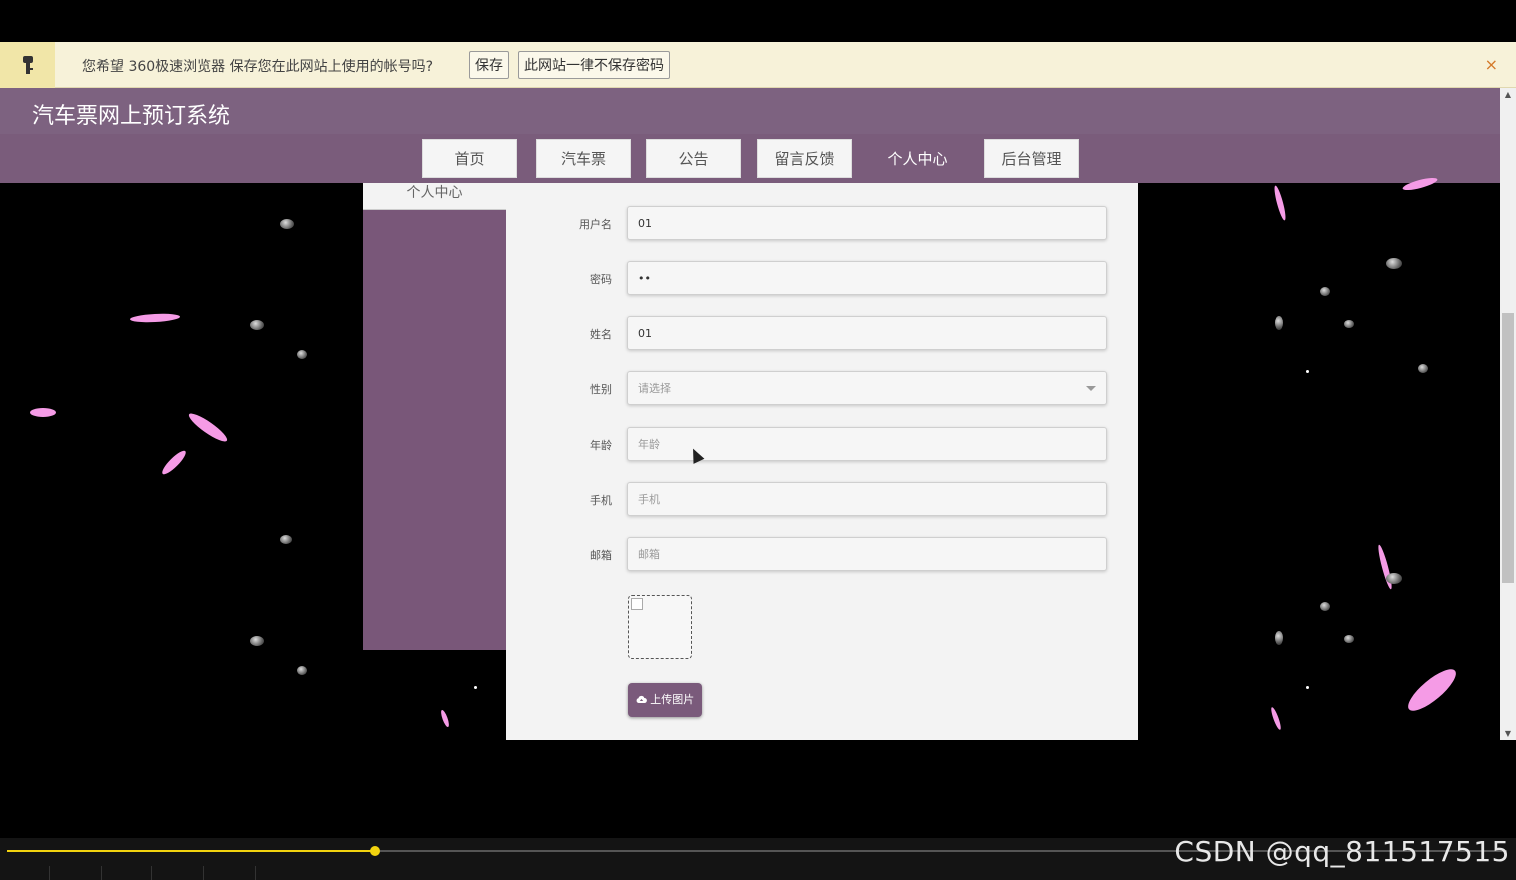  Describe the element at coordinates (434, 416) in the screenshot. I see `sidebar: 个人中心` at that location.